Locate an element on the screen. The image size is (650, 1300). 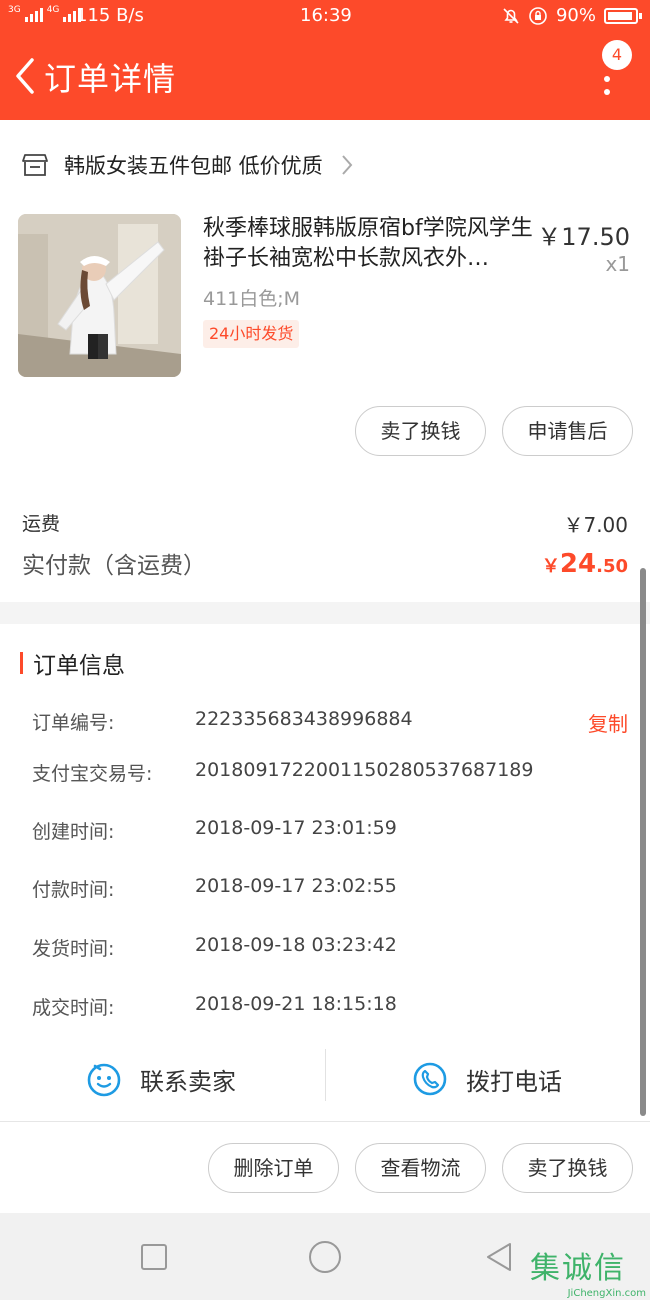
sim2-label: 4G is located at coordinates (53, 10).